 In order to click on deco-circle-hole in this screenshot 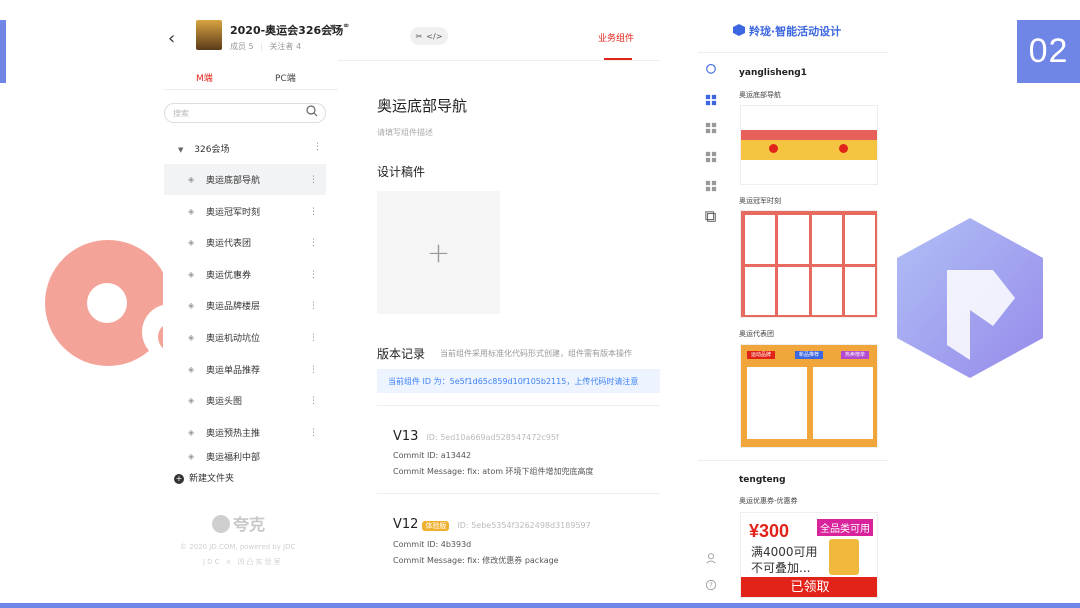, I will do `click(107, 303)`.